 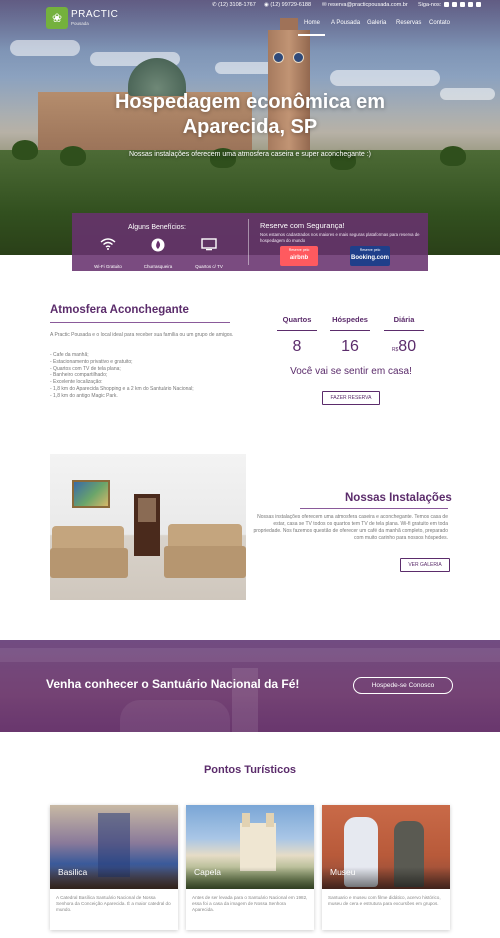 I want to click on banner-basilica, so click(x=175, y=716).